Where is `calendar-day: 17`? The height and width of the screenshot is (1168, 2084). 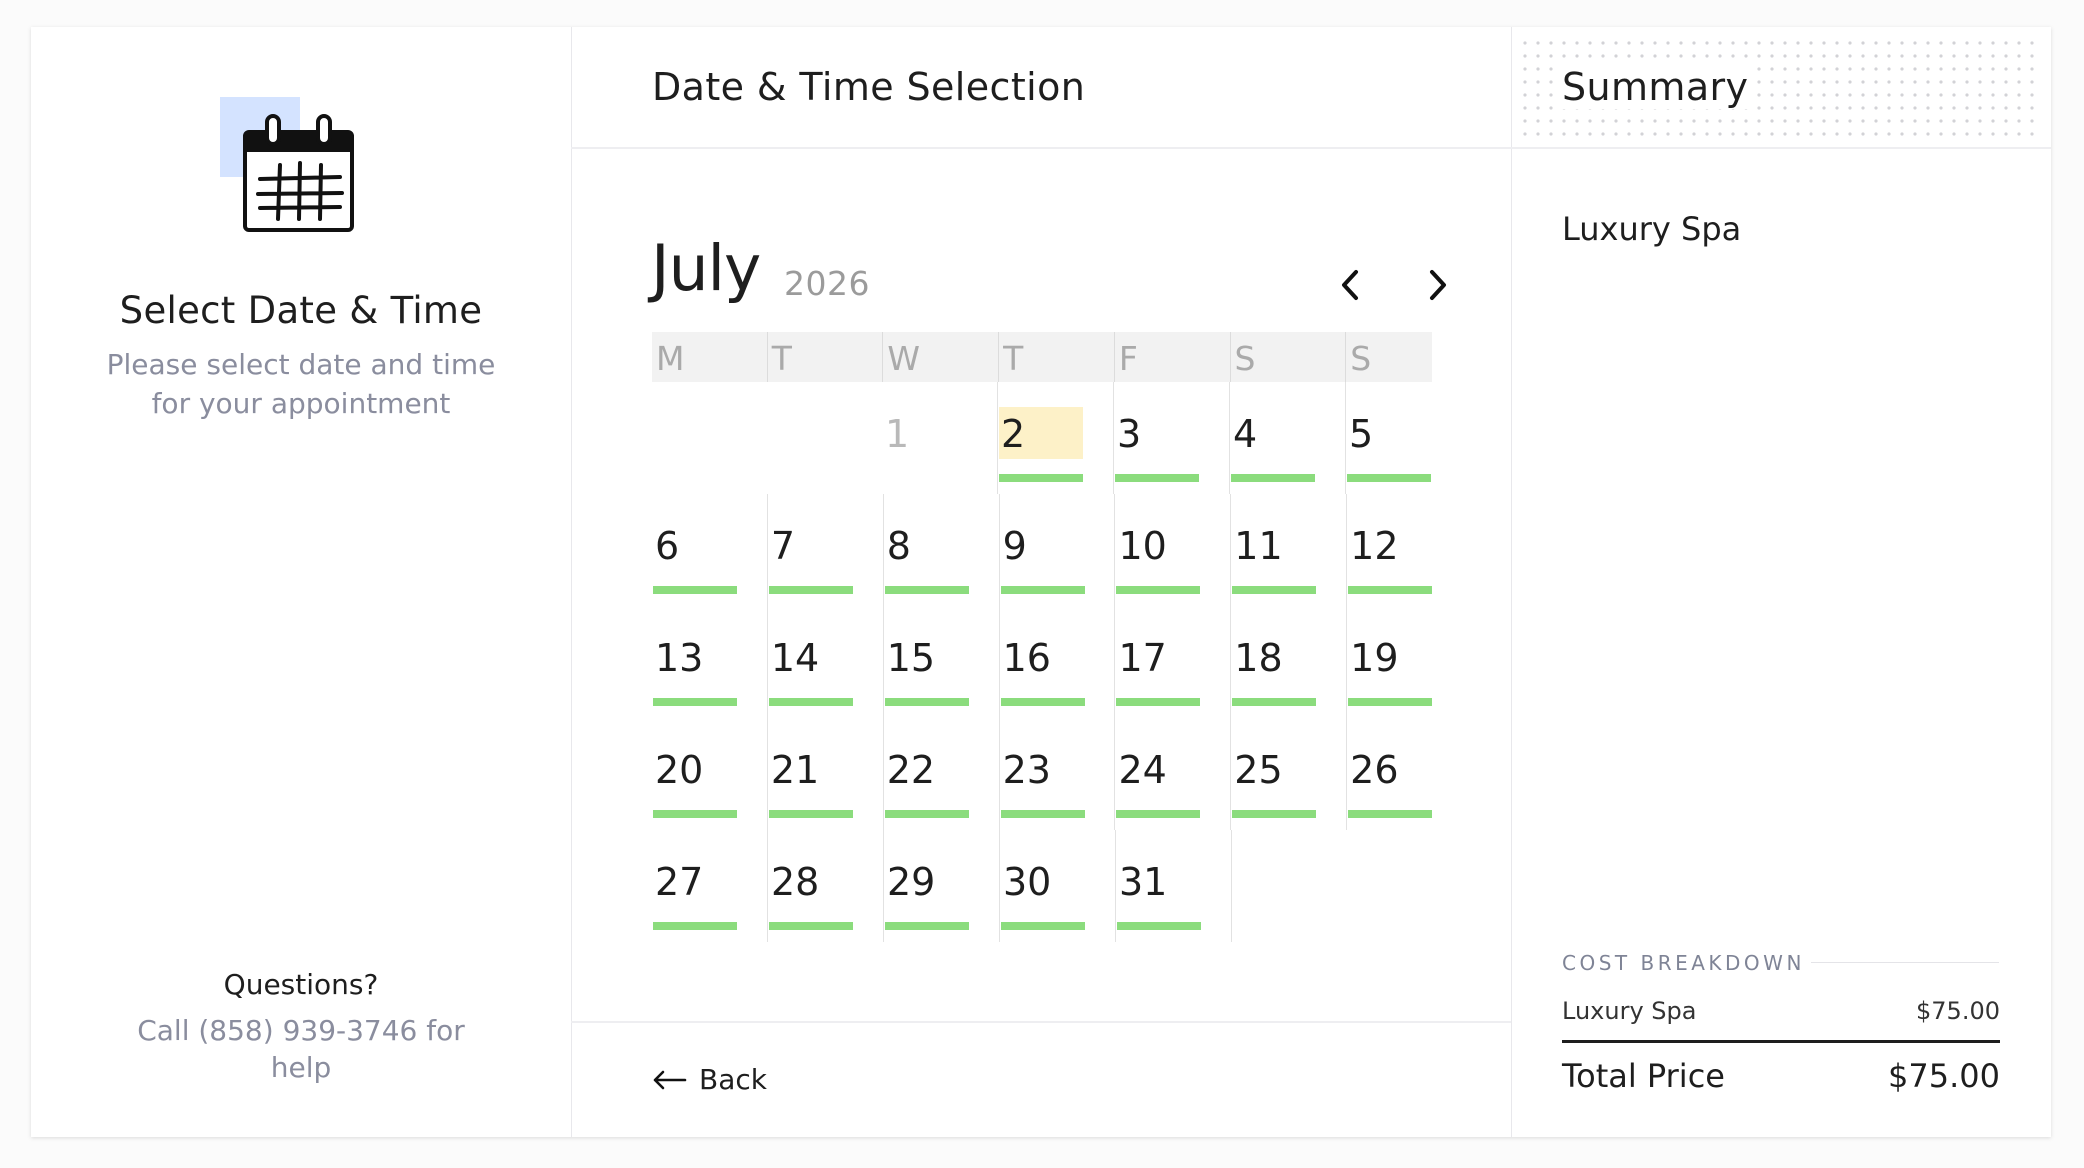
calendar-day: 17 is located at coordinates (1173, 662).